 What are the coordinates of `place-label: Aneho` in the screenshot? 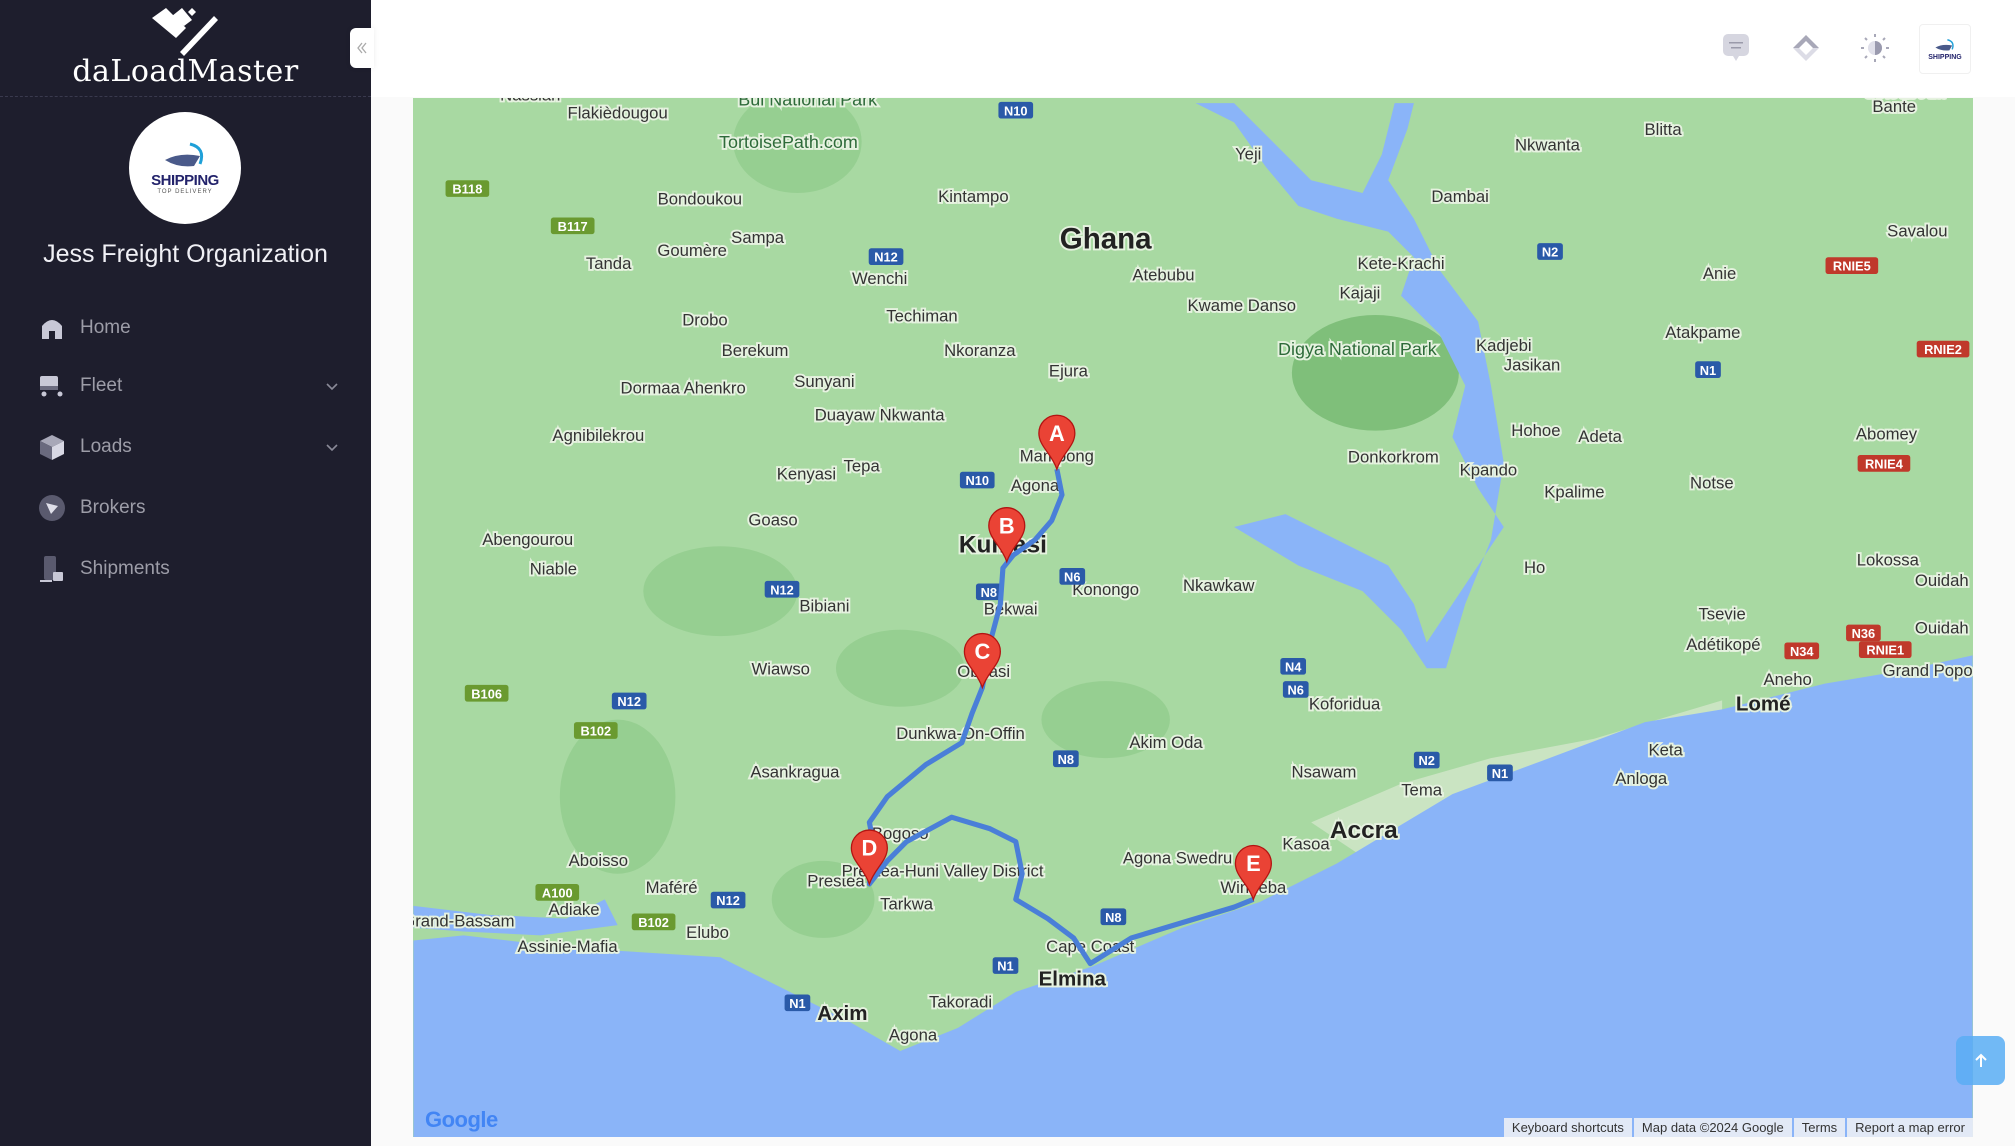 It's located at (1787, 679).